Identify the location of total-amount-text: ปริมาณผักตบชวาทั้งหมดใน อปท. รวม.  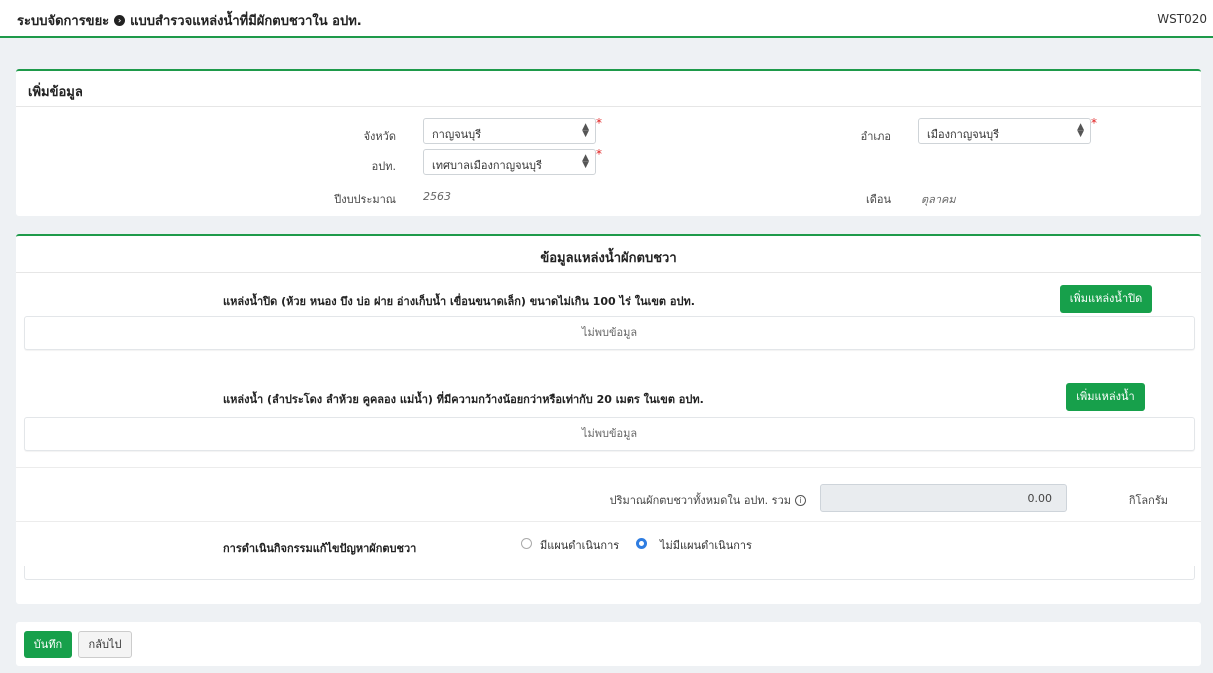
(700, 500).